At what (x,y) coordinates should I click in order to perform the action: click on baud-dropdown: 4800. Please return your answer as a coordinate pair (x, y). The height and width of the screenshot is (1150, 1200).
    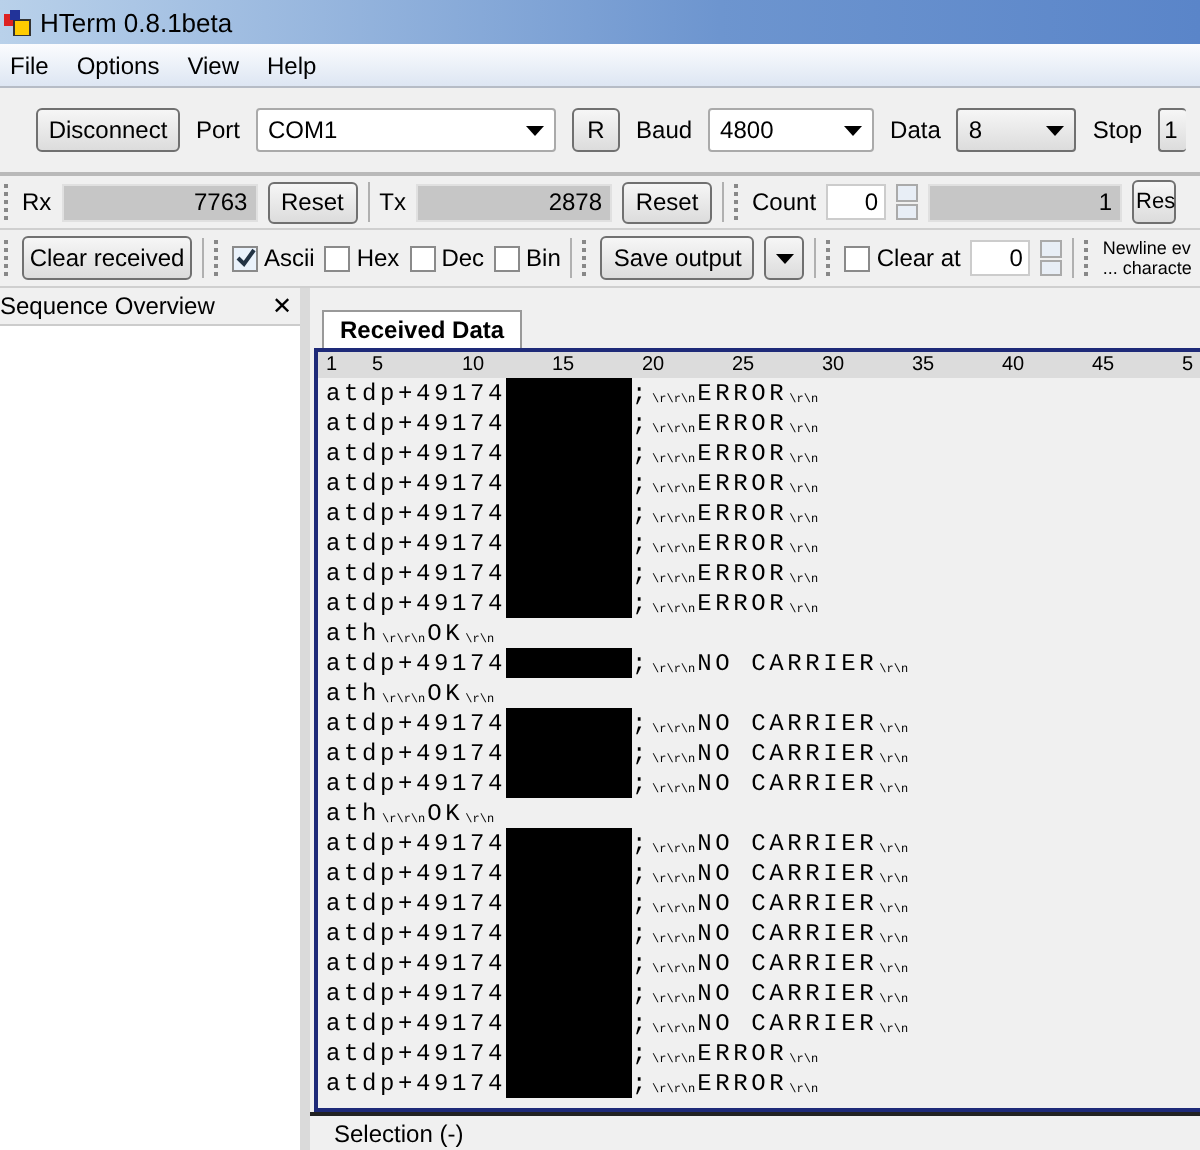
    Looking at the image, I should click on (791, 130).